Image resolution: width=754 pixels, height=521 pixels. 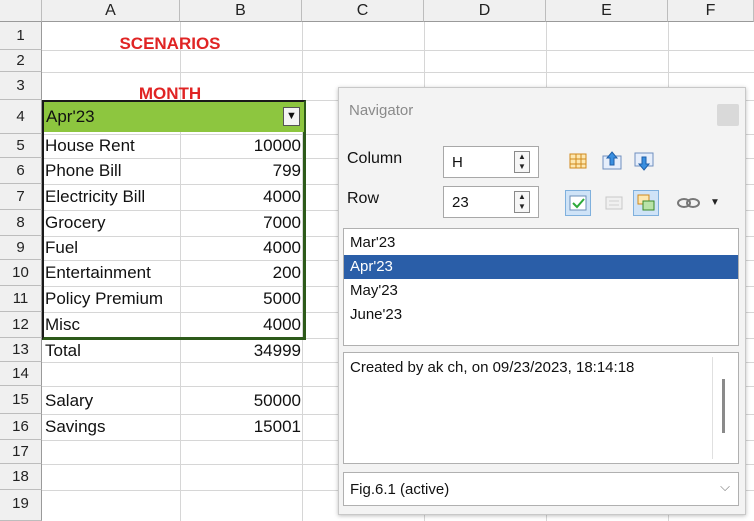 I want to click on comment-scrollbar, so click(x=723, y=408).